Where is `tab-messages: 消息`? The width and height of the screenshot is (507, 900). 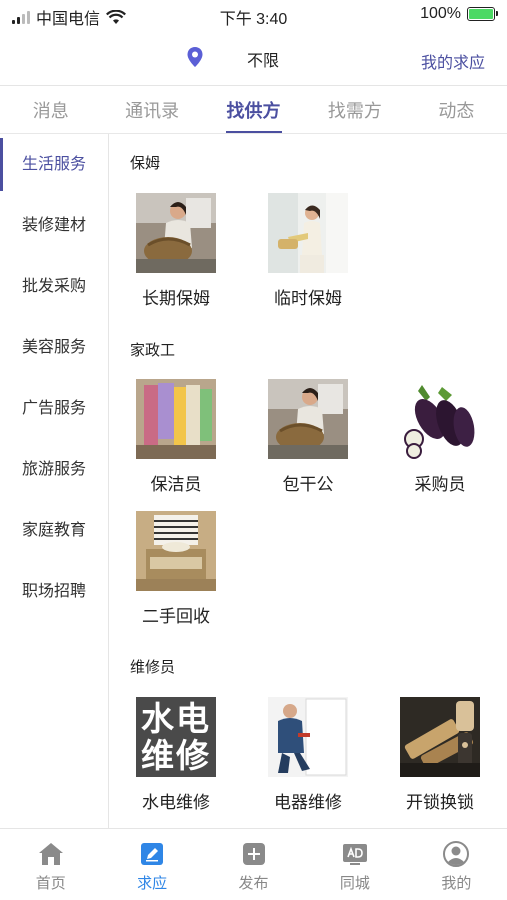
tab-messages: 消息 is located at coordinates (50, 109).